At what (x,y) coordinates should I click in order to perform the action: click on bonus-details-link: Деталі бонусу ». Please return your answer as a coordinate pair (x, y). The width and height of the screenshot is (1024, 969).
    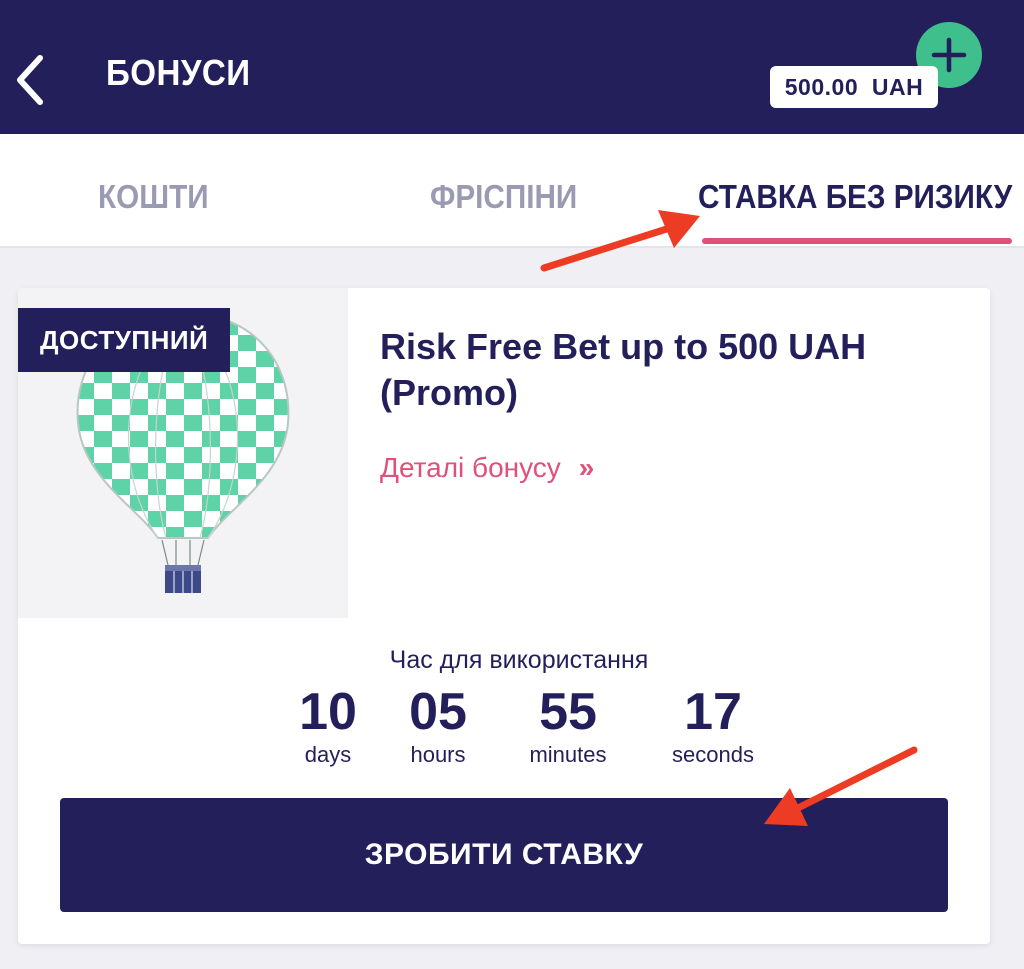
    Looking at the image, I should click on (487, 468).